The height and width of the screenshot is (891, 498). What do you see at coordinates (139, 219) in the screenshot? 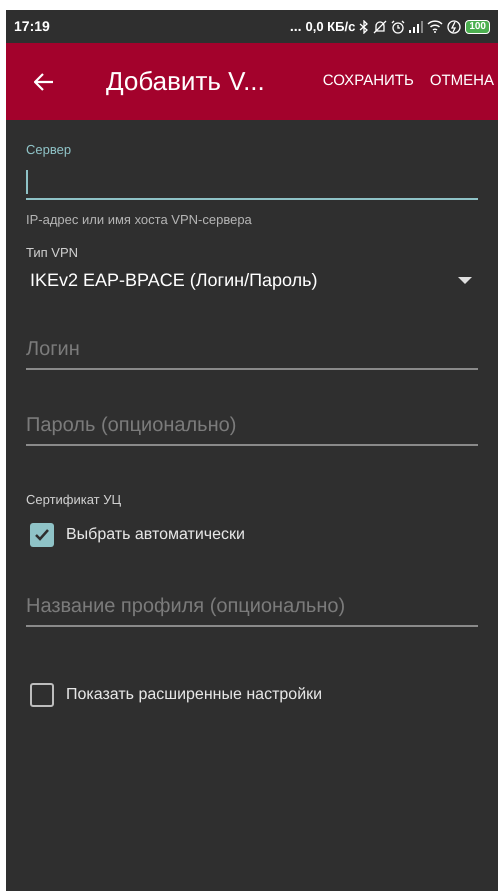
I see `field-hint: IP-адрес или имя хоста VPN-сервера` at bounding box center [139, 219].